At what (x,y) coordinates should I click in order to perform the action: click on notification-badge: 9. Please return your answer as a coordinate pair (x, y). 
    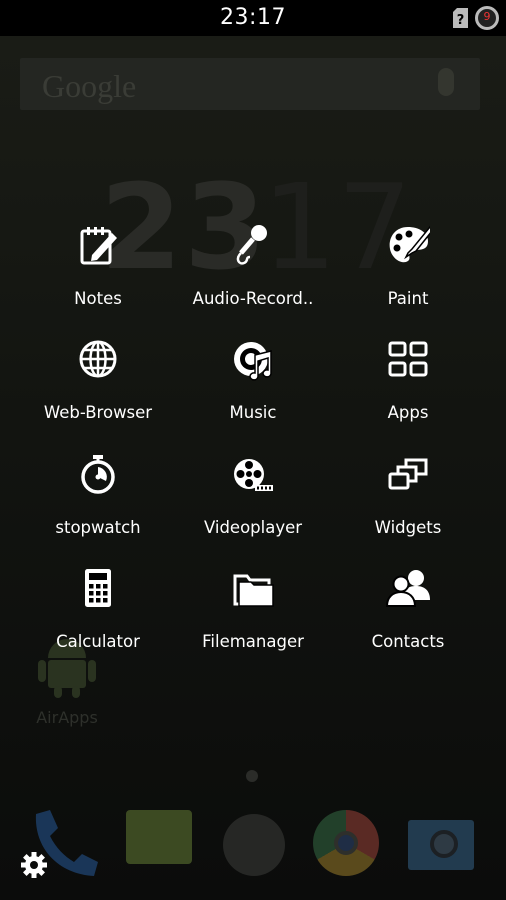
    Looking at the image, I should click on (487, 18).